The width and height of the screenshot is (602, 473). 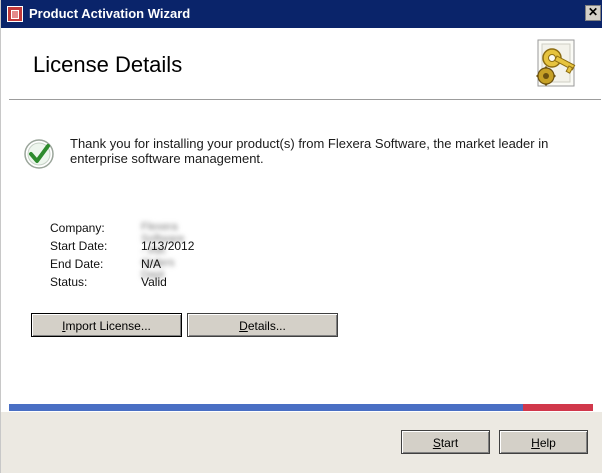 What do you see at coordinates (301, 63) in the screenshot?
I see `wizard-header: License Details` at bounding box center [301, 63].